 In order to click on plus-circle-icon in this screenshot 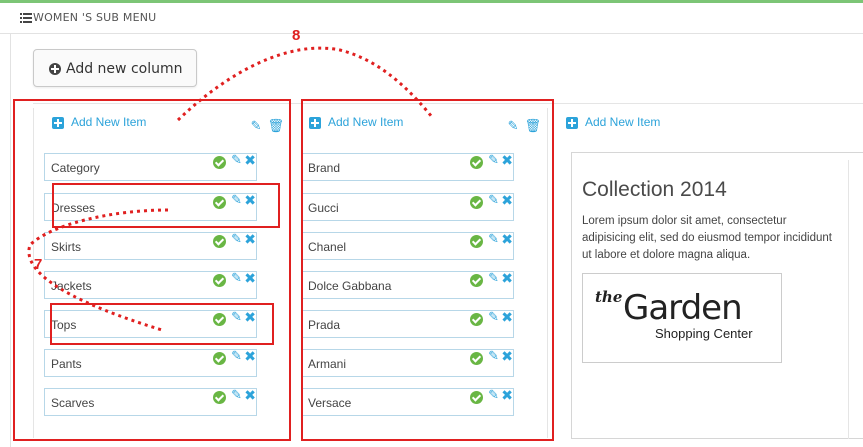, I will do `click(55, 69)`.